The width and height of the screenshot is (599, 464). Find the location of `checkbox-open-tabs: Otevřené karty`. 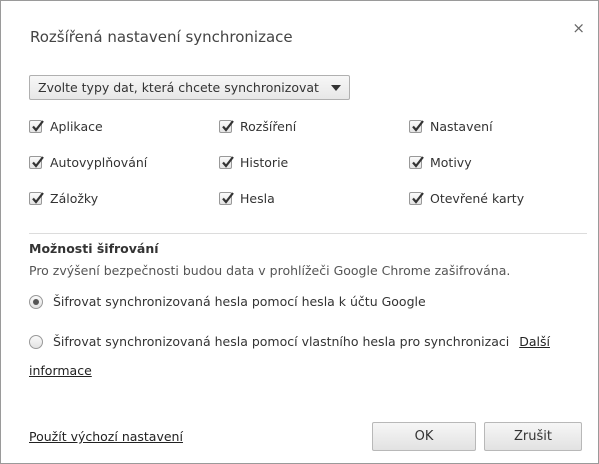

checkbox-open-tabs: Otevřené karty is located at coordinates (466, 198).